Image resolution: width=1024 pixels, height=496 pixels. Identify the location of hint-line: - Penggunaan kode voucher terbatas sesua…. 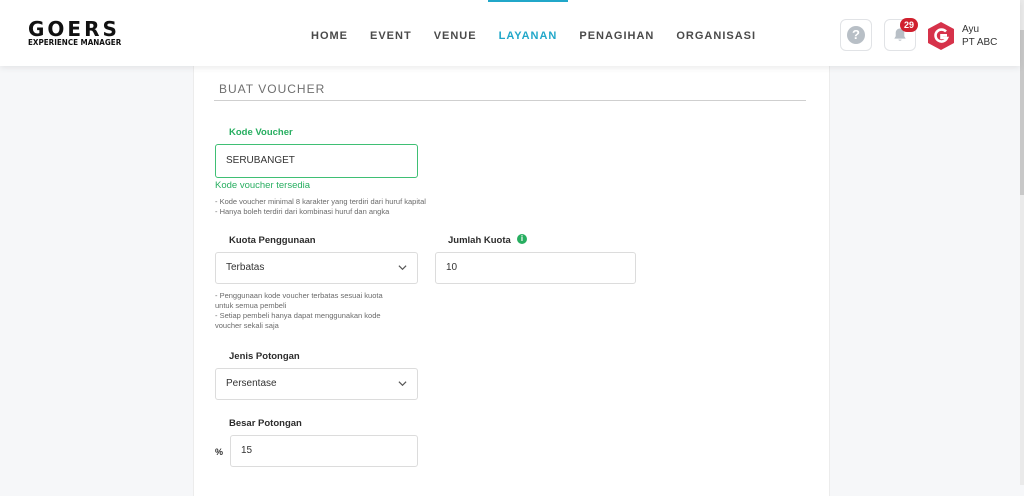
(299, 295).